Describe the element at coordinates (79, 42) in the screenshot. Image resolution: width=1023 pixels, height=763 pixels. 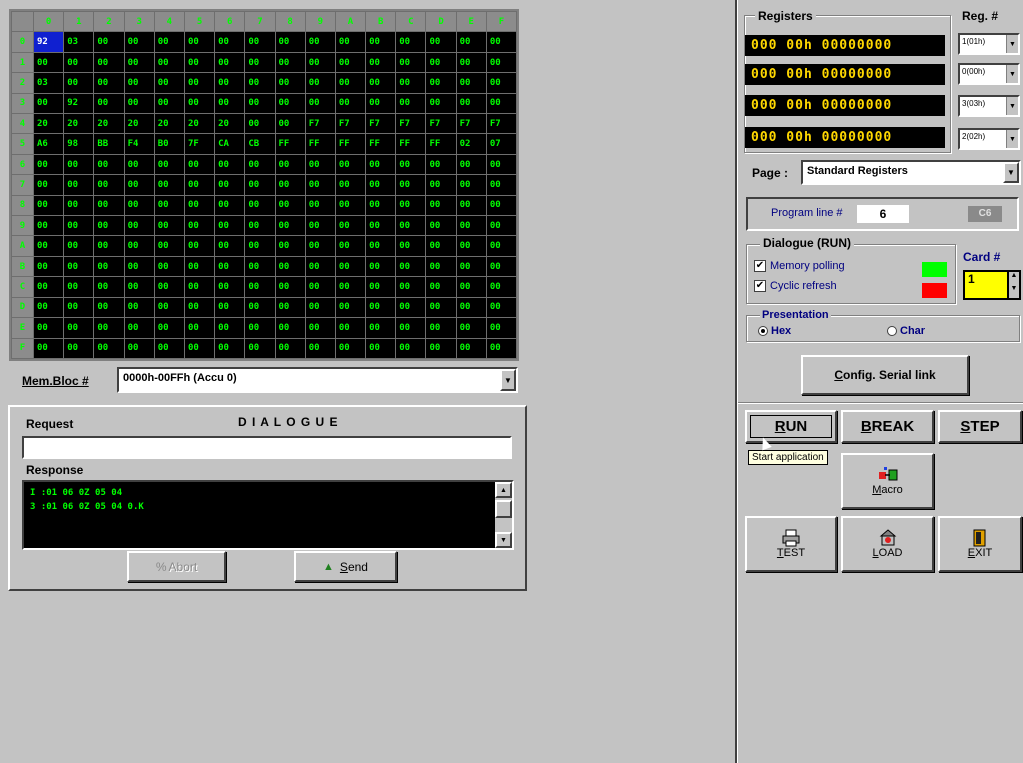
I see `memory-cell: 03` at that location.